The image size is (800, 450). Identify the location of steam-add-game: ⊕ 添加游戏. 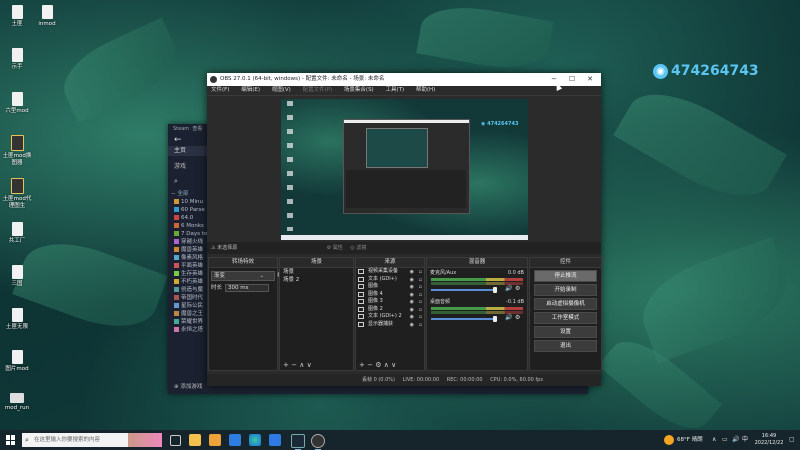
(185, 387).